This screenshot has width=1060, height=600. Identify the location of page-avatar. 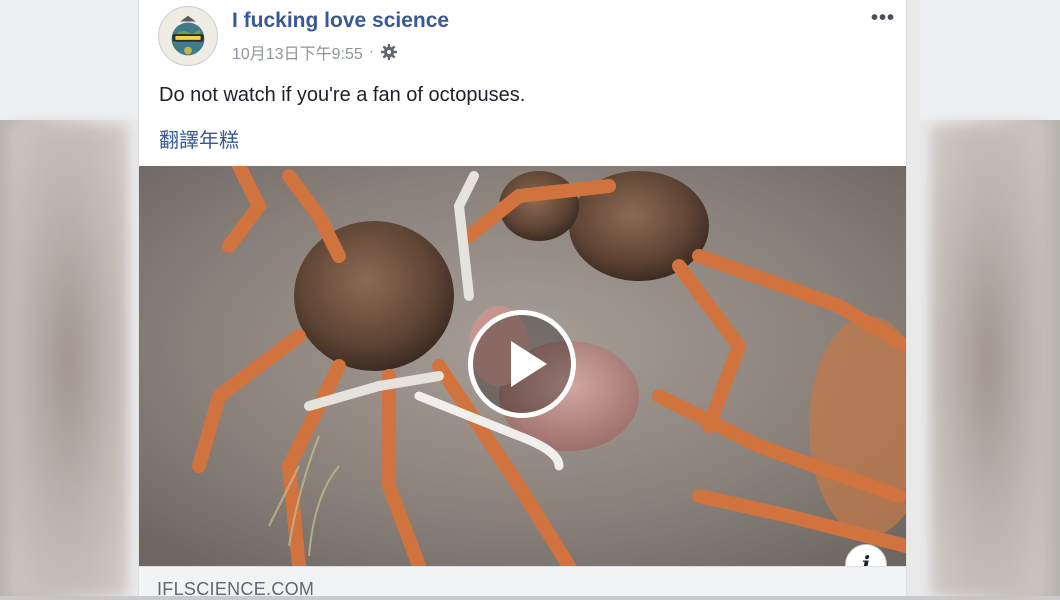
(188, 36).